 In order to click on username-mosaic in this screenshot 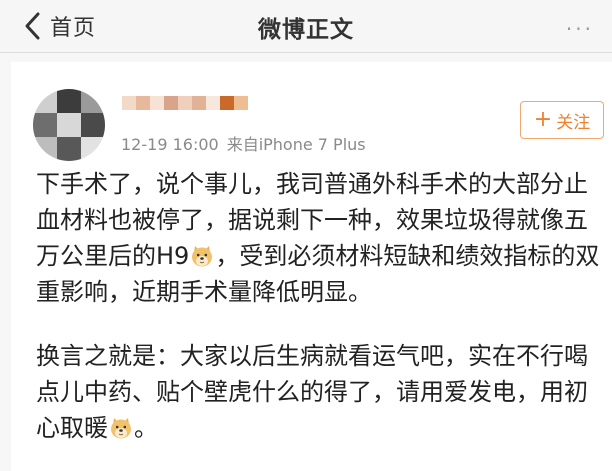, I will do `click(187, 104)`.